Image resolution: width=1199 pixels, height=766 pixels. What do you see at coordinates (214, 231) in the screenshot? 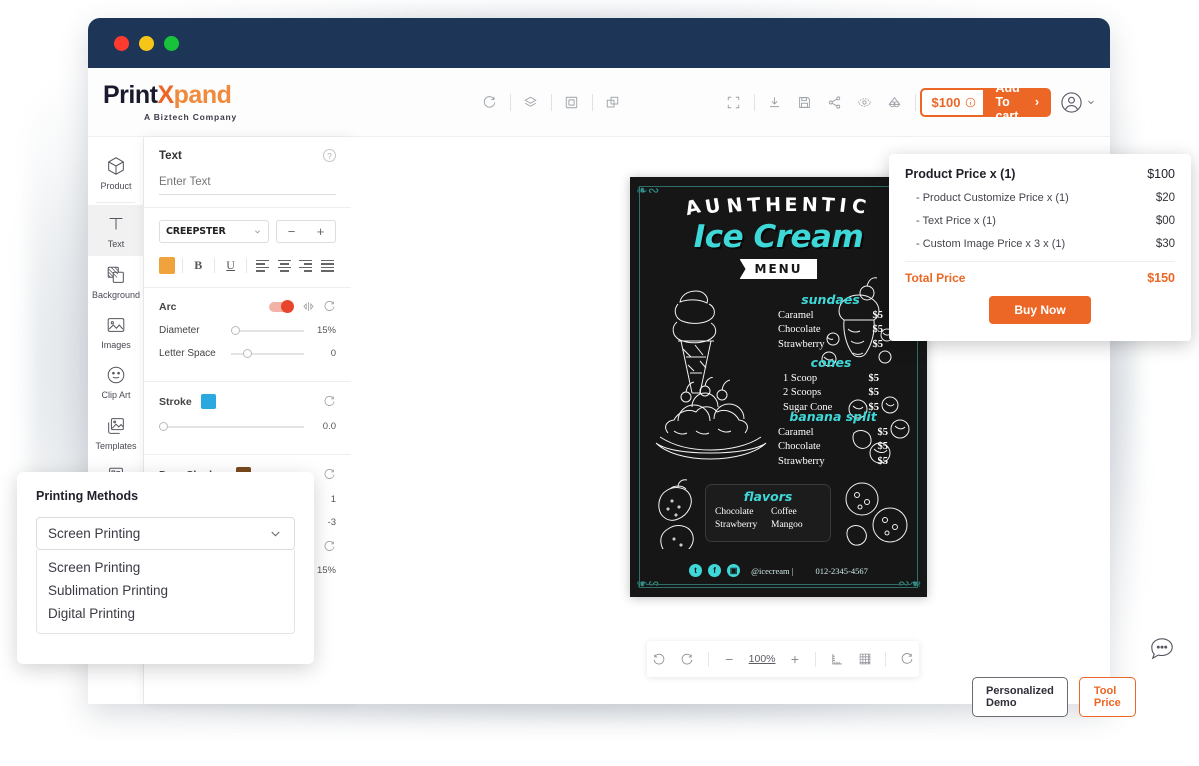
I see `font-family-select: CREEPSTER` at bounding box center [214, 231].